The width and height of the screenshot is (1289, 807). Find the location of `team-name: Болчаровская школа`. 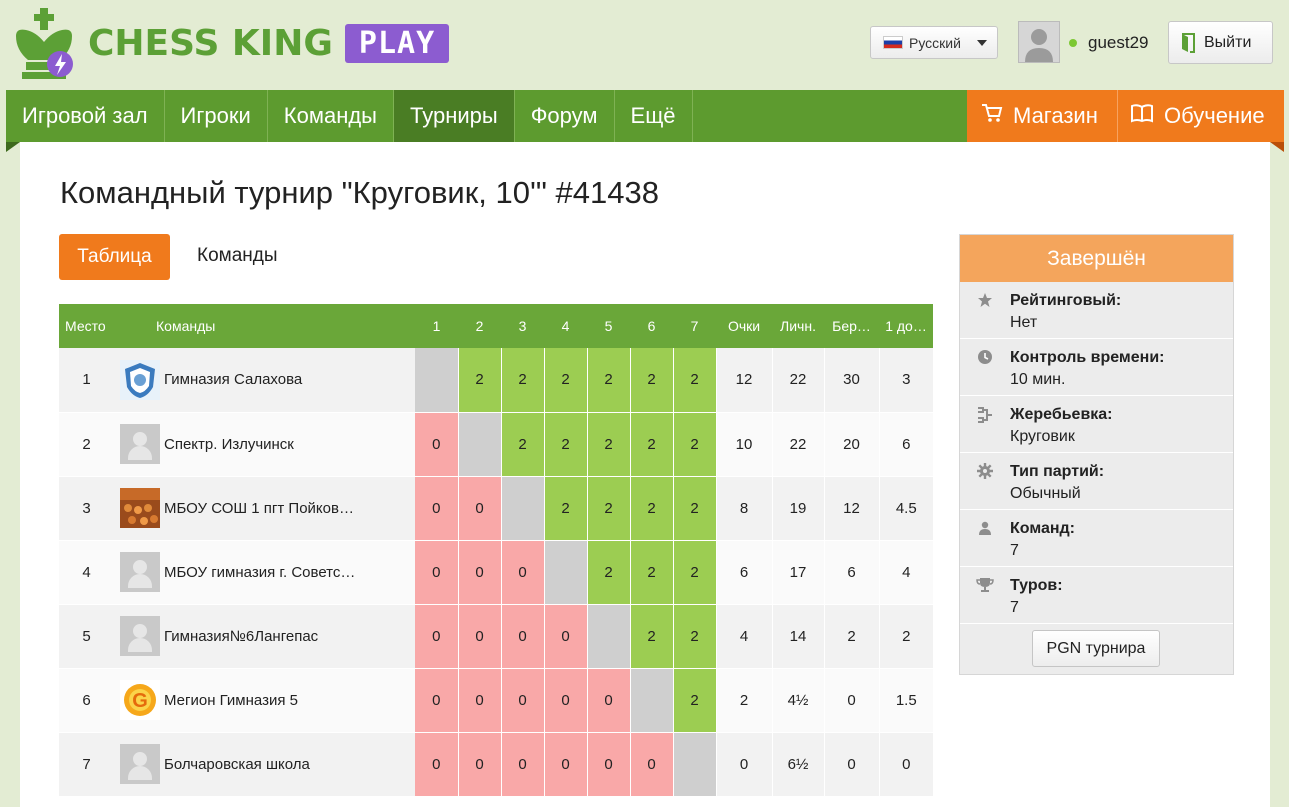

team-name: Болчаровская школа is located at coordinates (290, 764).